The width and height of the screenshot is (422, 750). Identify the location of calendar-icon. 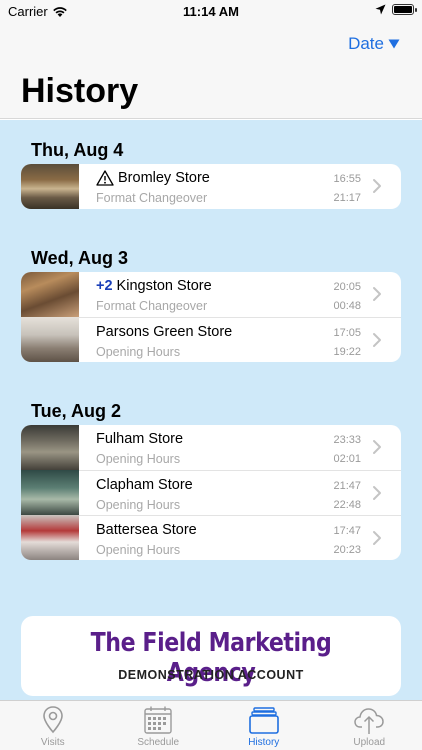
(158, 720).